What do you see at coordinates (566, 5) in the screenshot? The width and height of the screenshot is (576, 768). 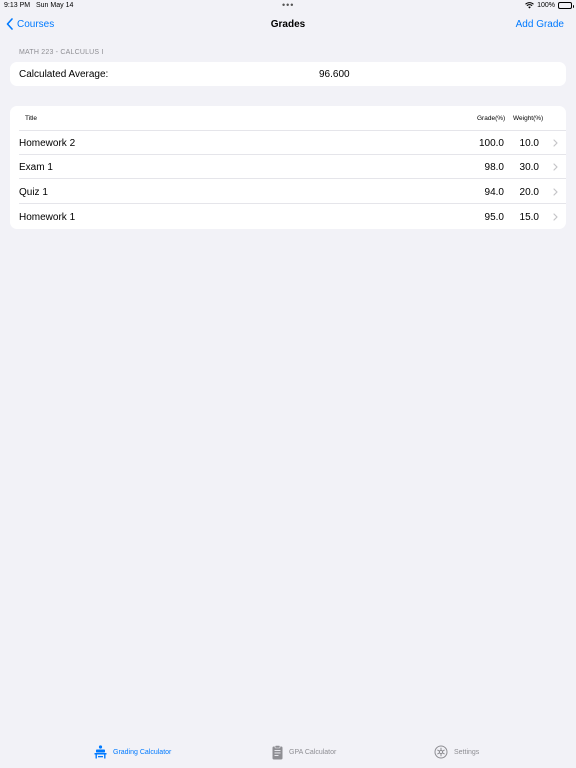 I see `battery-icon` at bounding box center [566, 5].